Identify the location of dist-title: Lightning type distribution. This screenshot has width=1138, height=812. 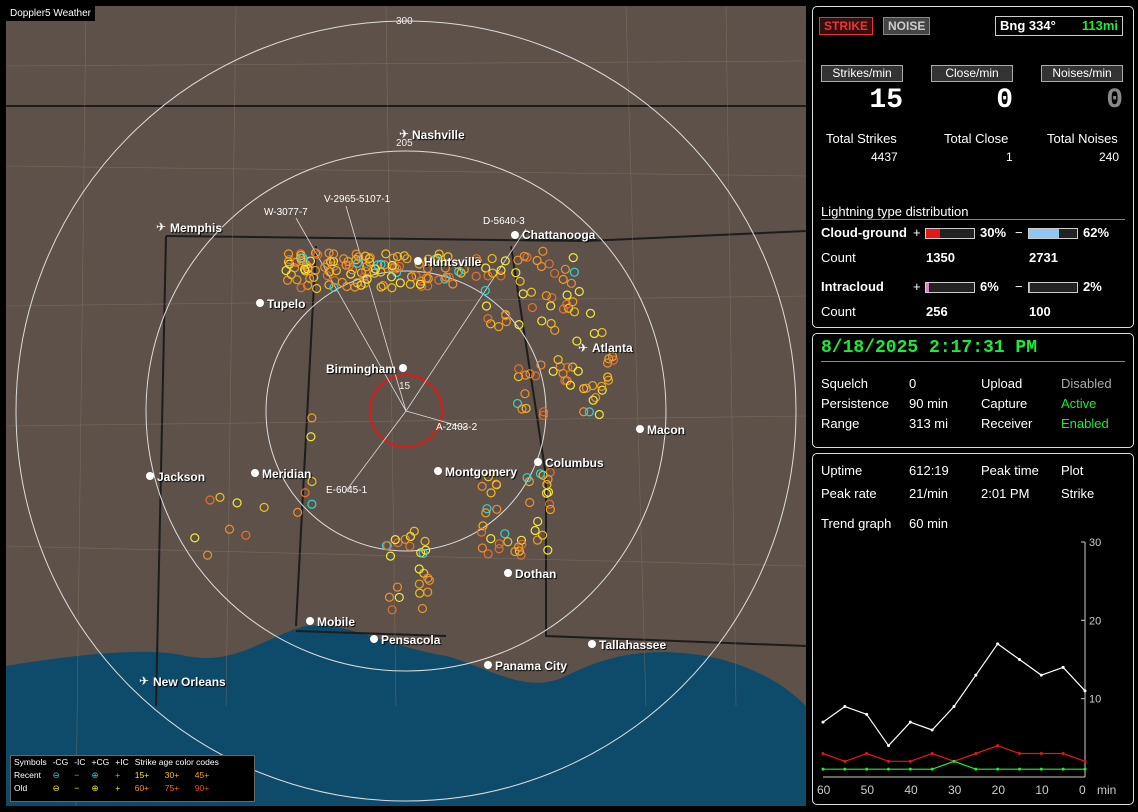
(895, 211).